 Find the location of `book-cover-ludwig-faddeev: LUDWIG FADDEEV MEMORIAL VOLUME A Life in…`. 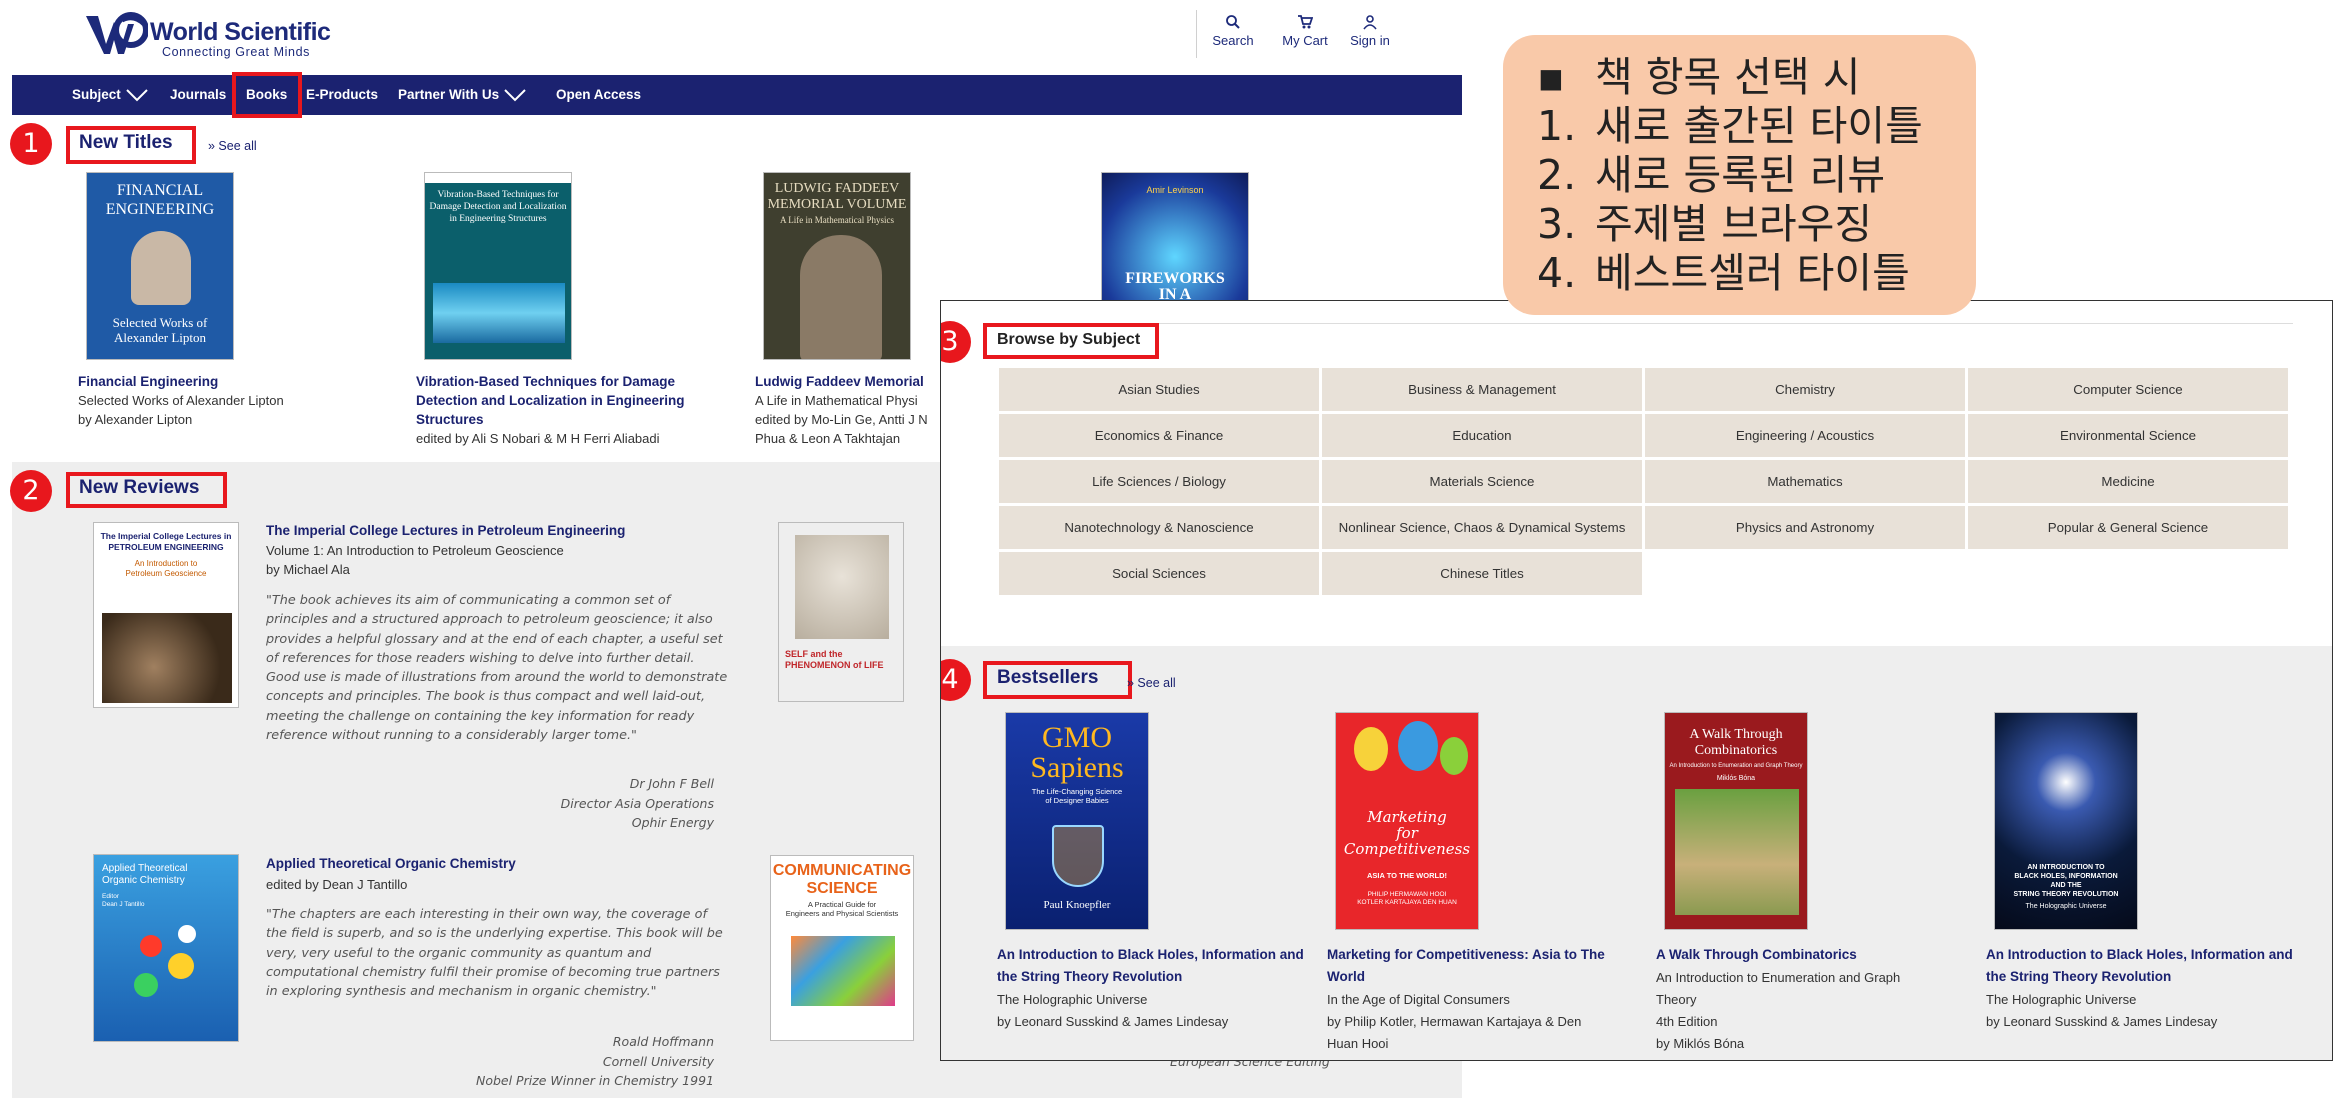

book-cover-ludwig-faddeev: LUDWIG FADDEEV MEMORIAL VOLUME A Life in… is located at coordinates (837, 266).